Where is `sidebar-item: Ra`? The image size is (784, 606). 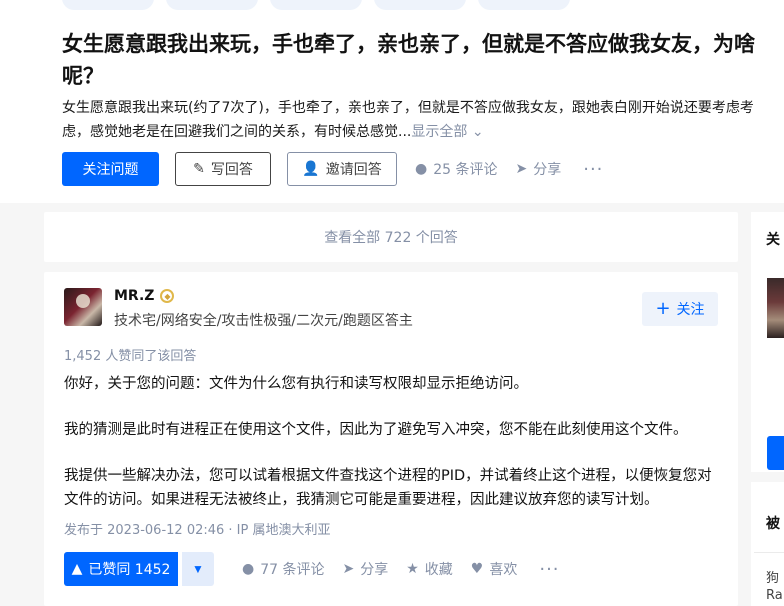 sidebar-item: Ra is located at coordinates (774, 595).